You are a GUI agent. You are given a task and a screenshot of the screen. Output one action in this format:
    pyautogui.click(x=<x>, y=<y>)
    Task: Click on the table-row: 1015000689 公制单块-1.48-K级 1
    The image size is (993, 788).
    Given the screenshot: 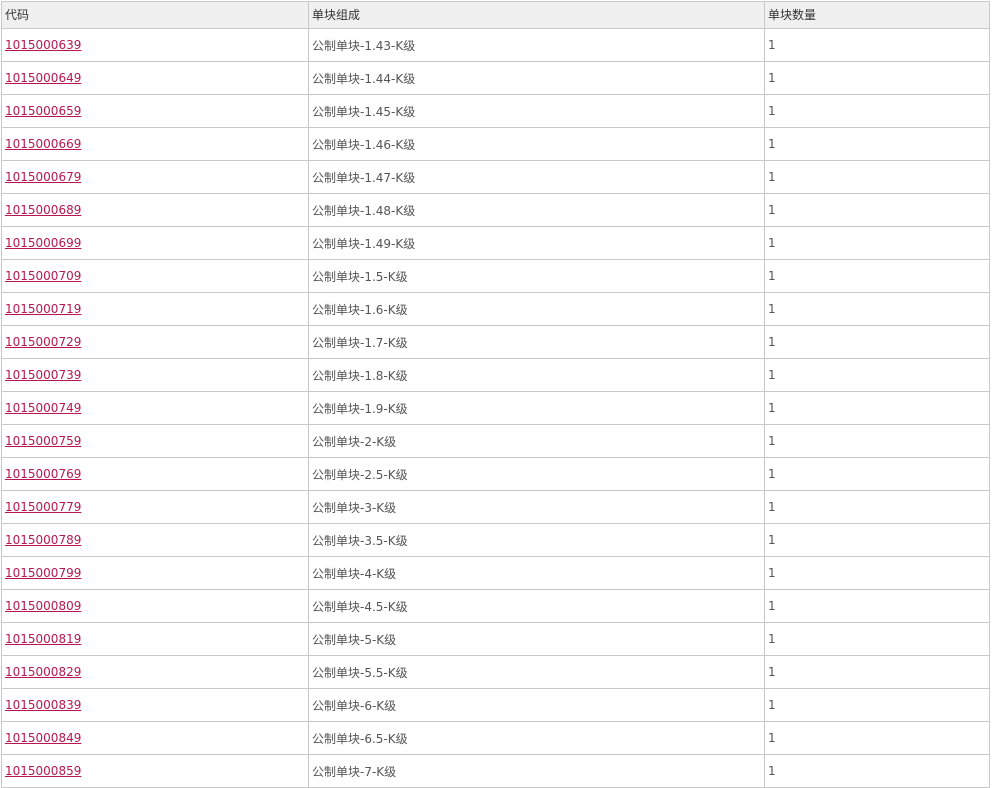 What is the action you would take?
    pyautogui.click(x=495, y=210)
    